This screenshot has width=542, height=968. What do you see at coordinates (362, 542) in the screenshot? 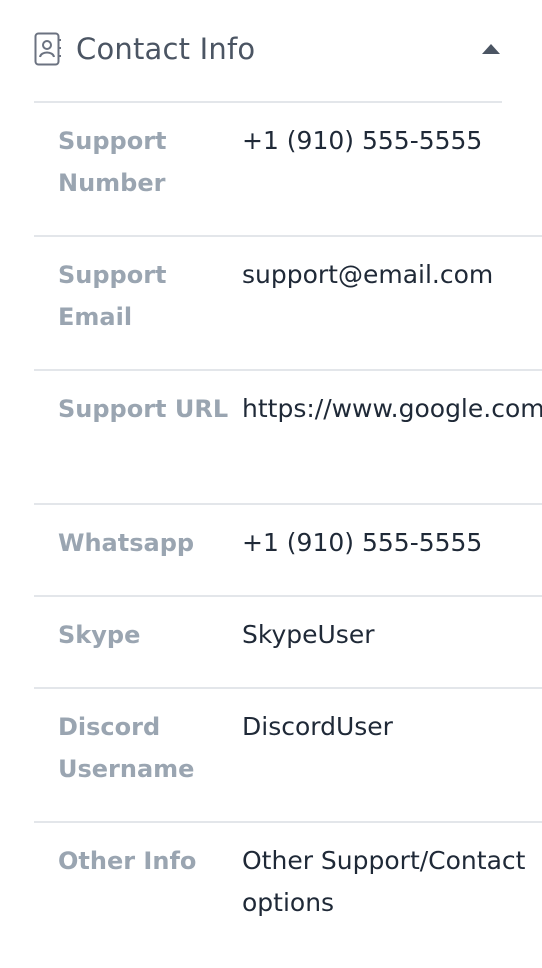
I see `whatsapp-value: +1 (910) 555-5555` at bounding box center [362, 542].